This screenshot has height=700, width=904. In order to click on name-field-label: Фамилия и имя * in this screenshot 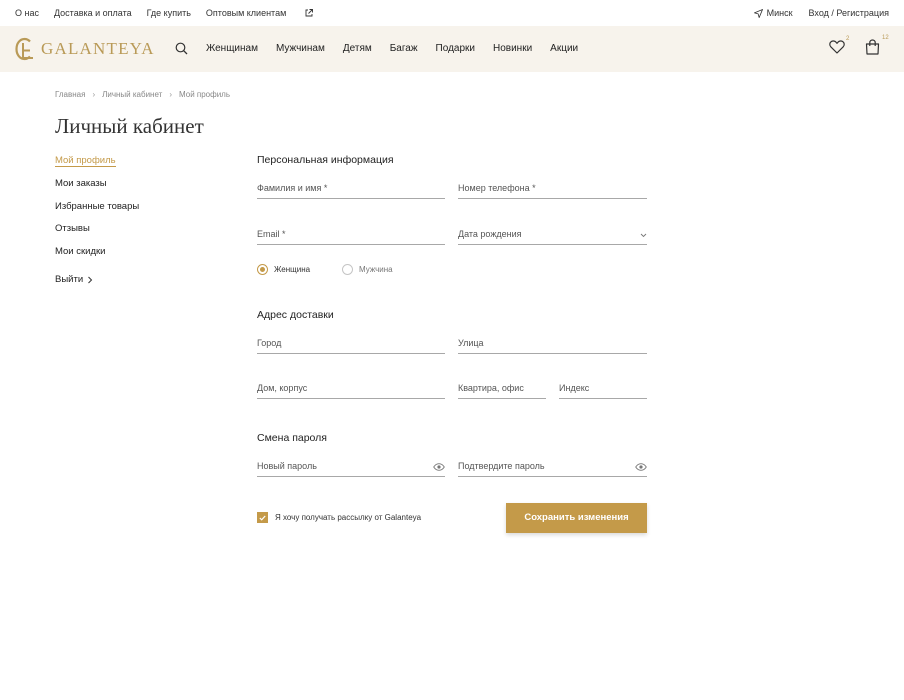, I will do `click(292, 188)`.